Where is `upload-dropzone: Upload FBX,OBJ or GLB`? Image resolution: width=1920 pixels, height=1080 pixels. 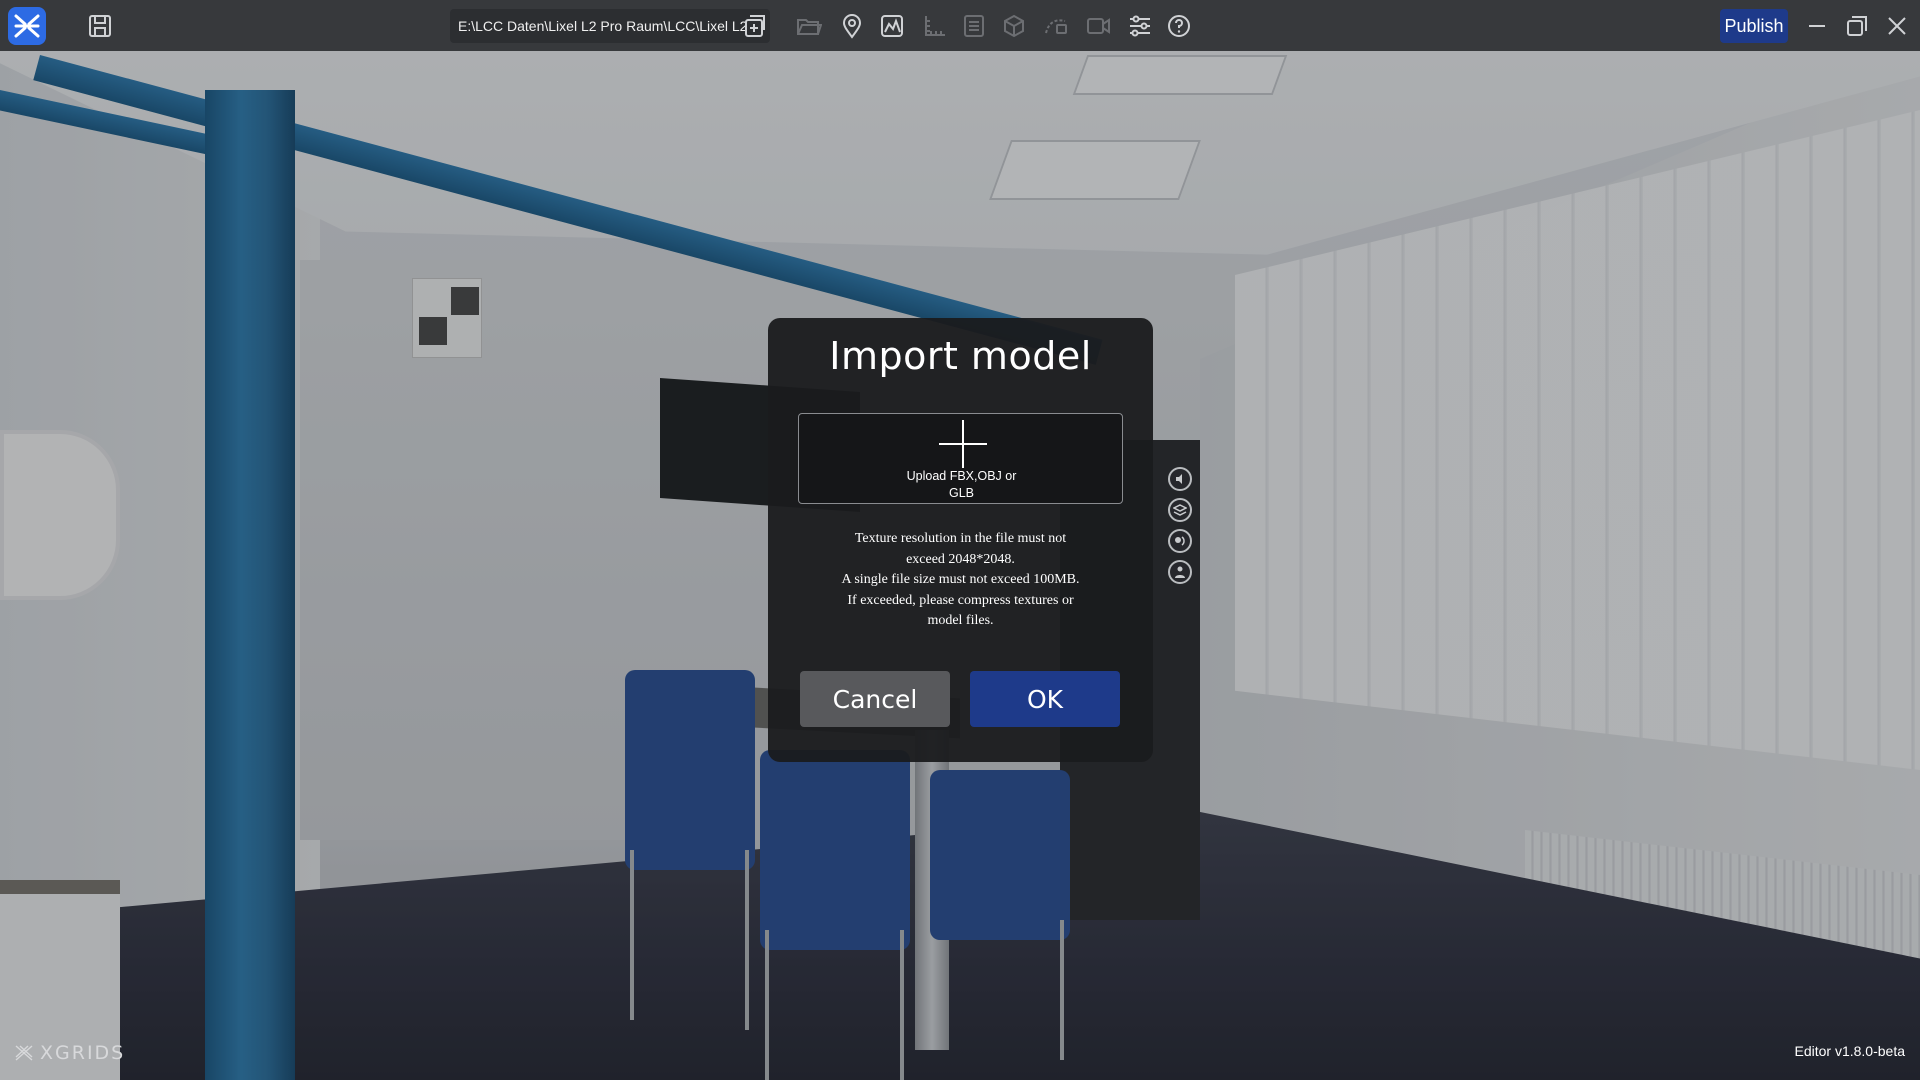
upload-dropzone: Upload FBX,OBJ or GLB is located at coordinates (960, 458).